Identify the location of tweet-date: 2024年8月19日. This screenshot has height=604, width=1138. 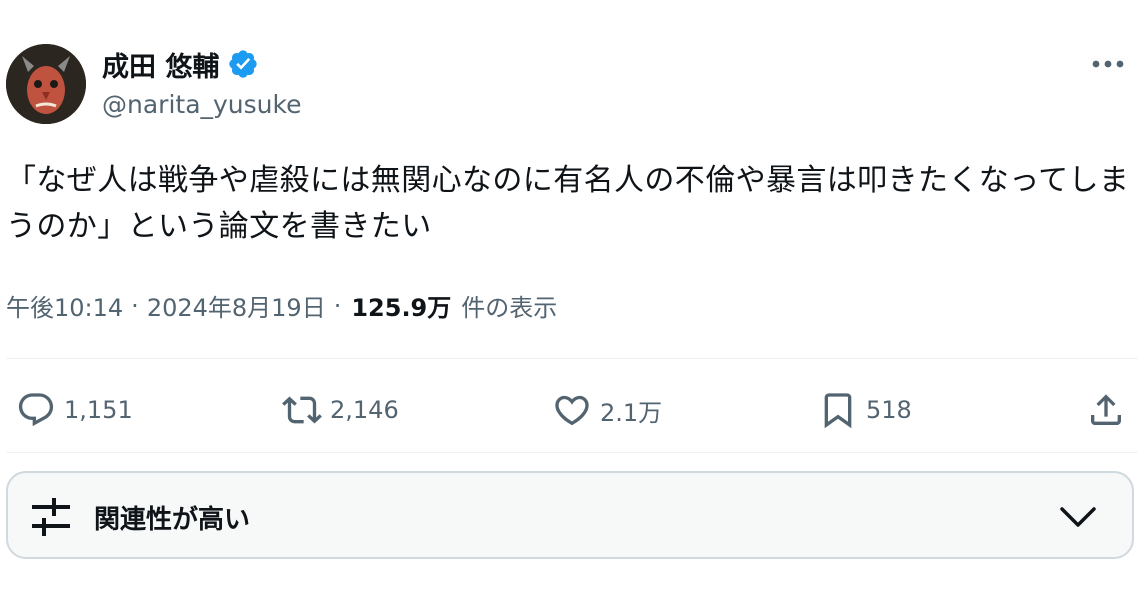
(236, 305).